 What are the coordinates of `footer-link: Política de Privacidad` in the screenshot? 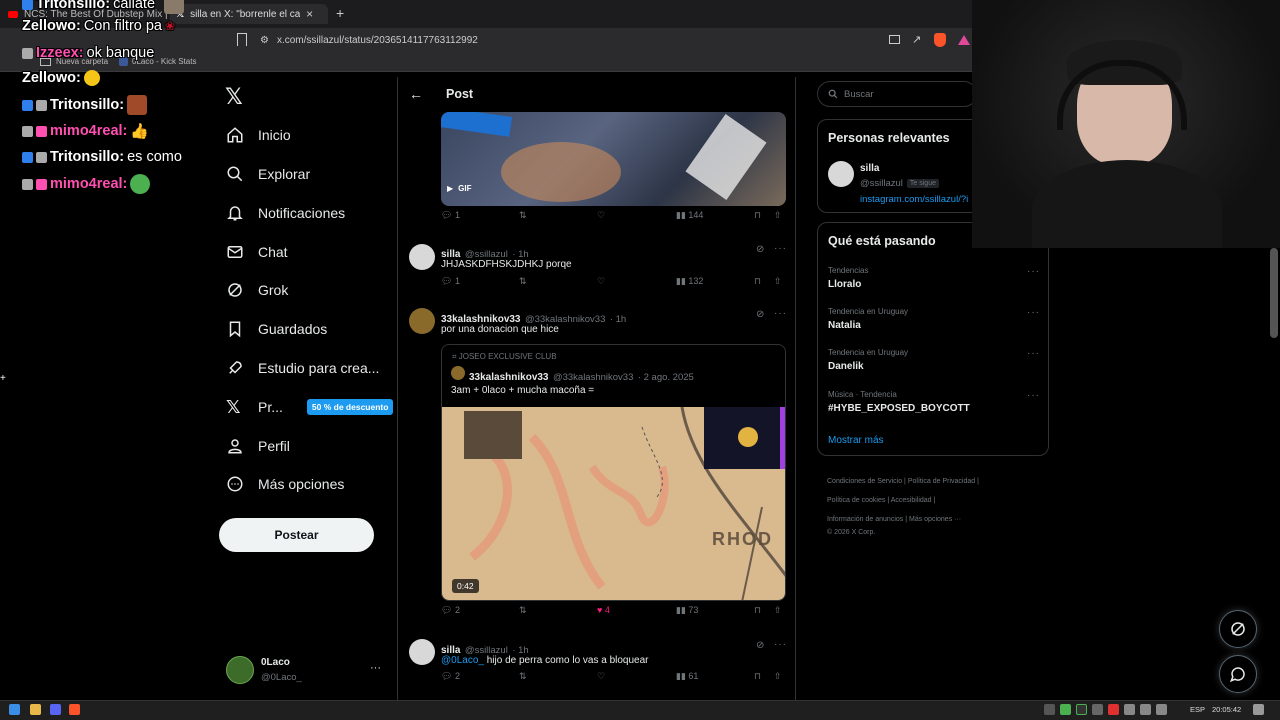 It's located at (941, 481).